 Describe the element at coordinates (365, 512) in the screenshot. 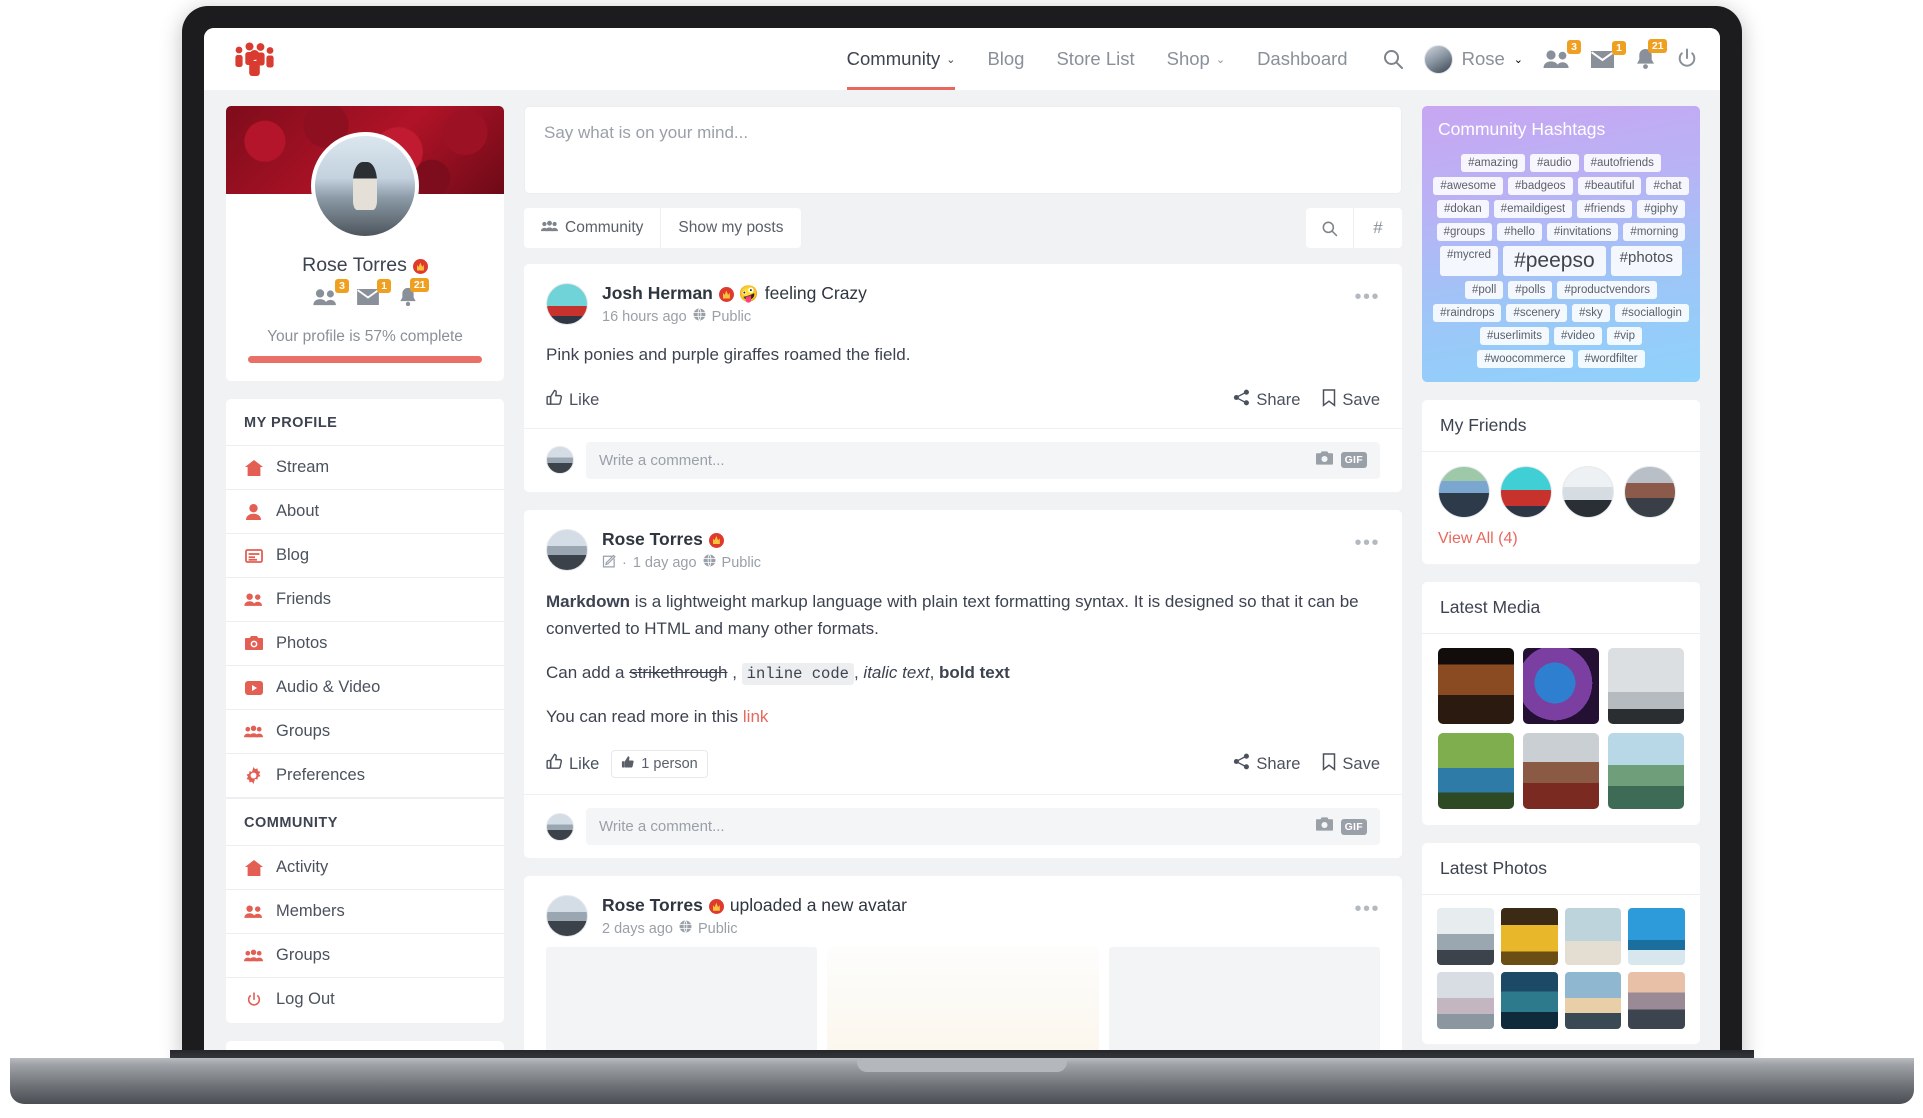

I see `sidebar-item-about: About` at that location.